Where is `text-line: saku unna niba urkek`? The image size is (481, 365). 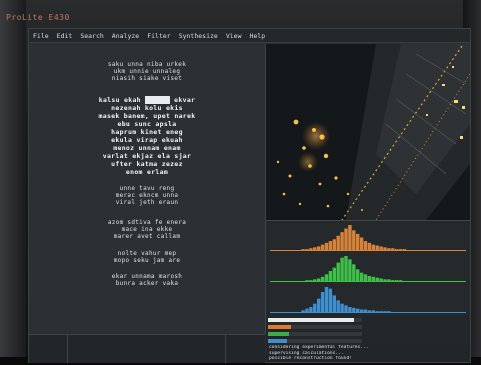 text-line: saku unna niba urkek is located at coordinates (147, 64).